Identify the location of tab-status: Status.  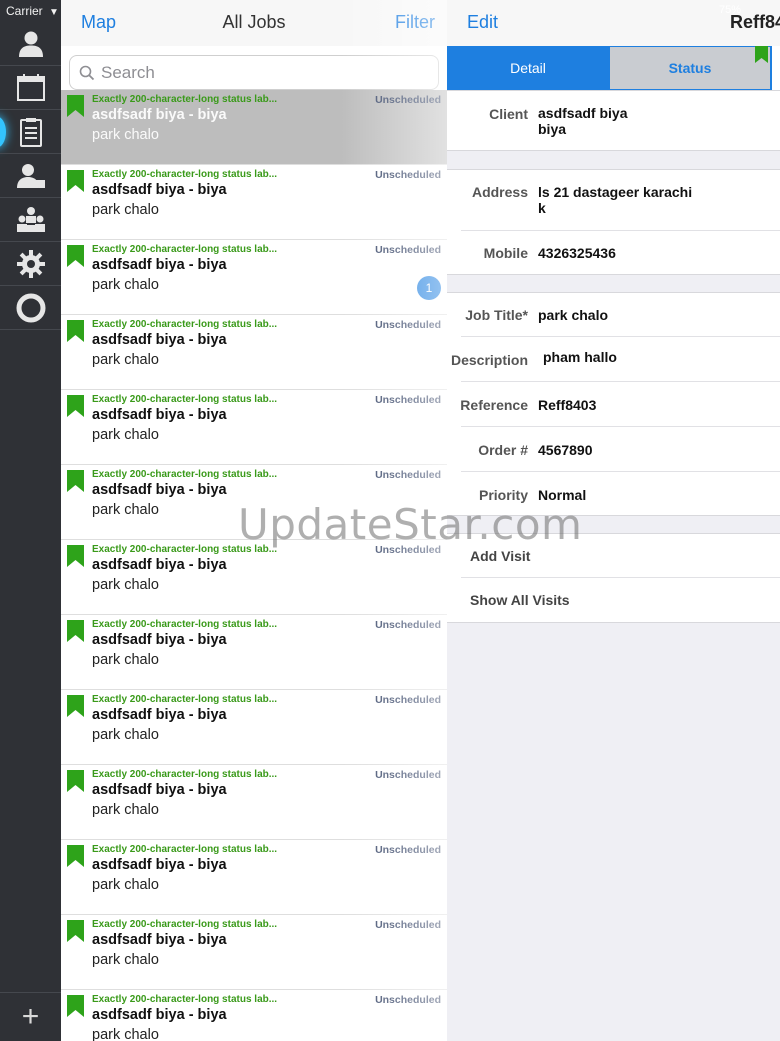
(690, 68).